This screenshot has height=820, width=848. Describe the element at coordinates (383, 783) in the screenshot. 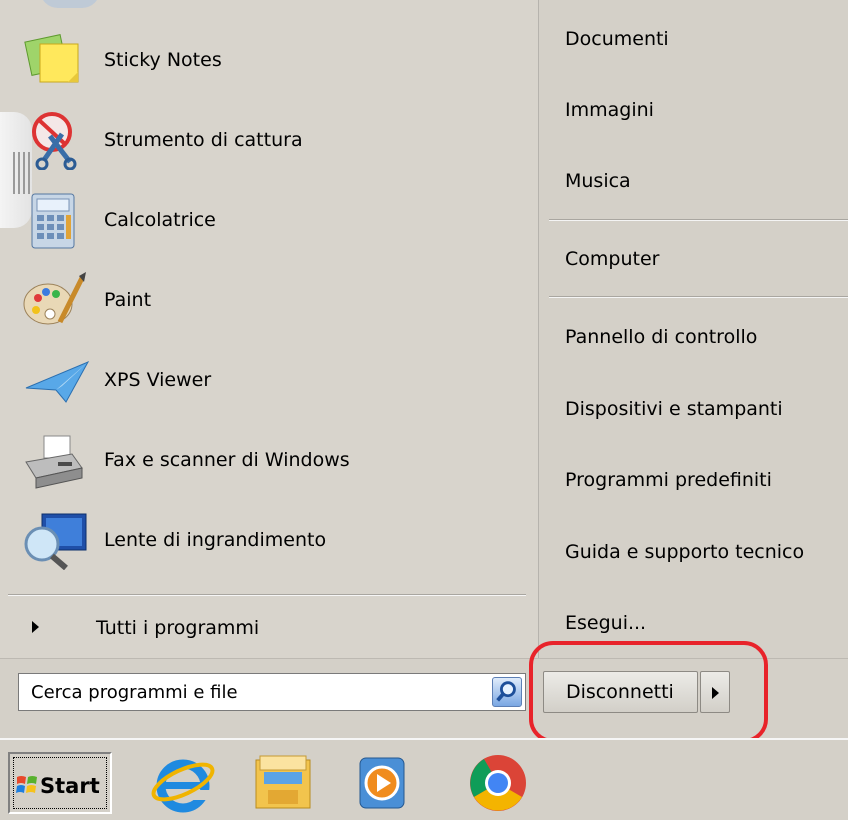

I see `media-player-icon` at that location.